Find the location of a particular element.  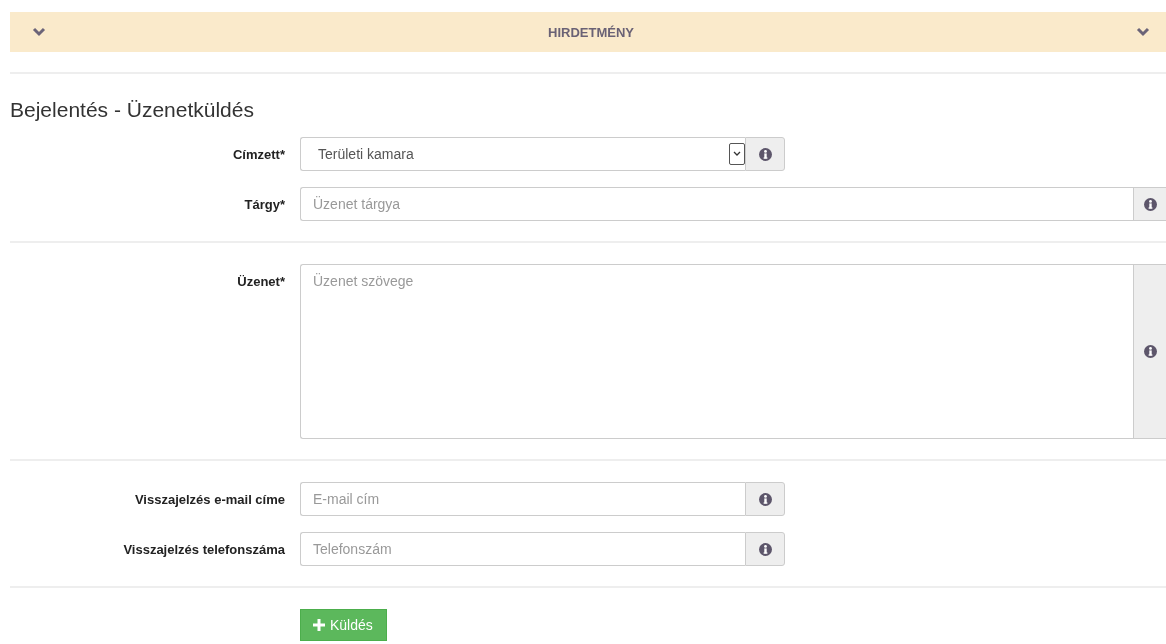

plus-icon is located at coordinates (319, 625).